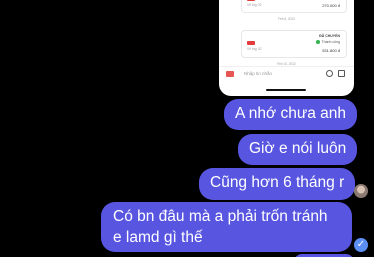  Describe the element at coordinates (329, 73) in the screenshot. I see `emoji-icon` at that location.